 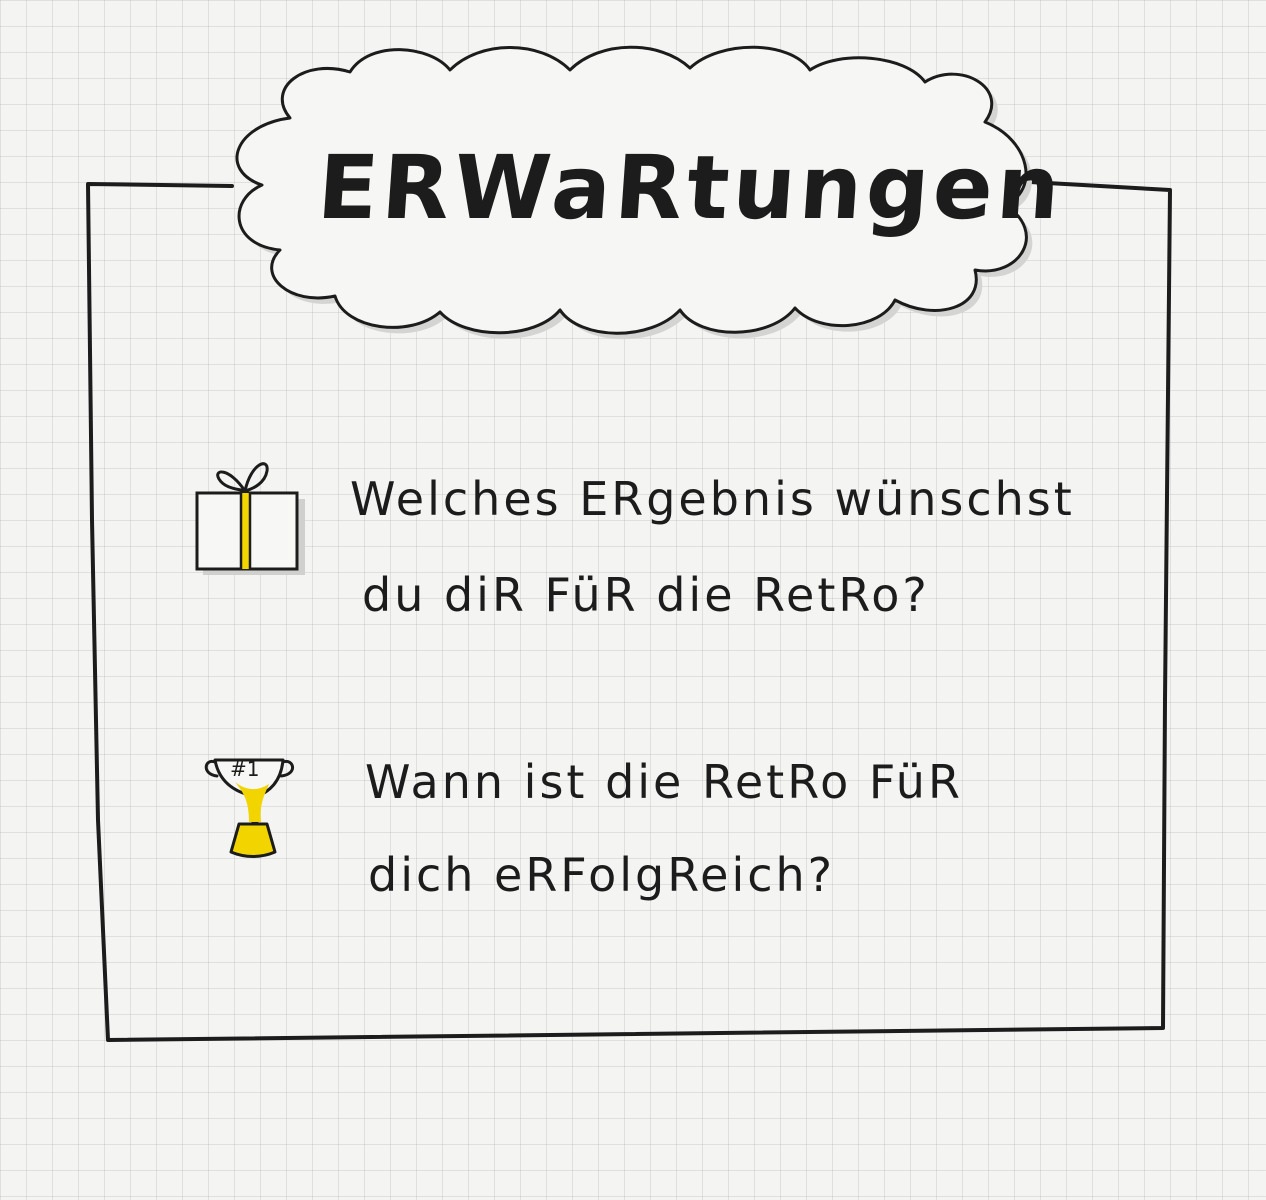 What do you see at coordinates (602, 875) in the screenshot?
I see `question-2-line-2: dich eRFolgReich?` at bounding box center [602, 875].